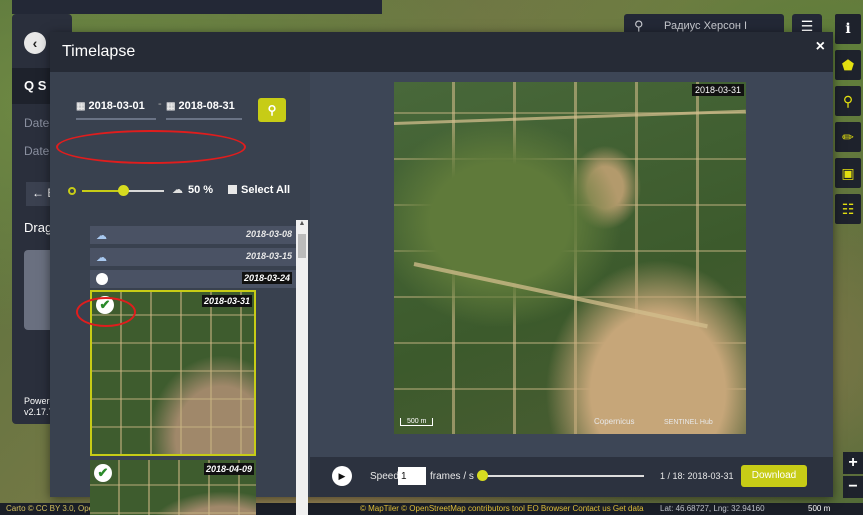 Image resolution: width=863 pixels, height=515 pixels. Describe the element at coordinates (848, 173) in the screenshot. I see `image-icon: ▣` at that location.